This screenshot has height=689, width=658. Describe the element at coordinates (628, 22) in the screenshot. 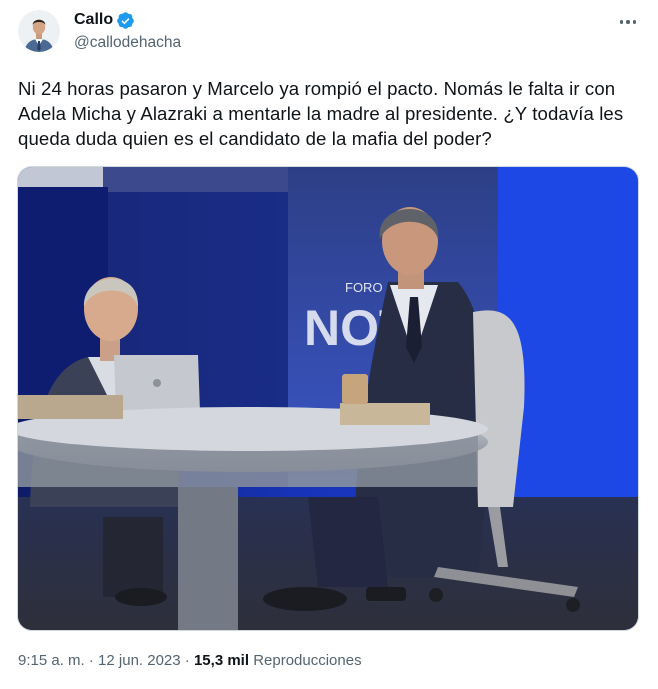

I see `more-options-icon` at that location.